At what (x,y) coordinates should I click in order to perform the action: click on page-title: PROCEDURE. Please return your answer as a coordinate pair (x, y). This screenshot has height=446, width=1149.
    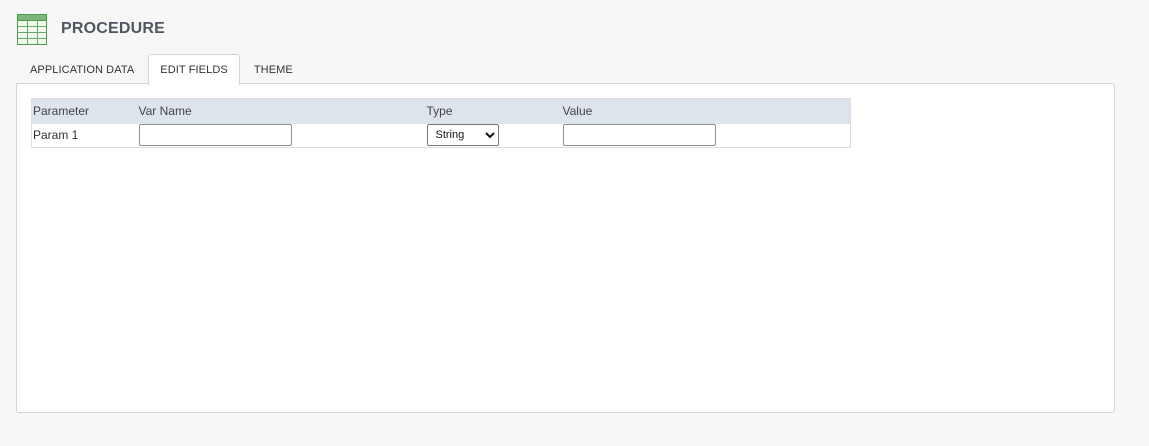
    Looking at the image, I should click on (113, 28).